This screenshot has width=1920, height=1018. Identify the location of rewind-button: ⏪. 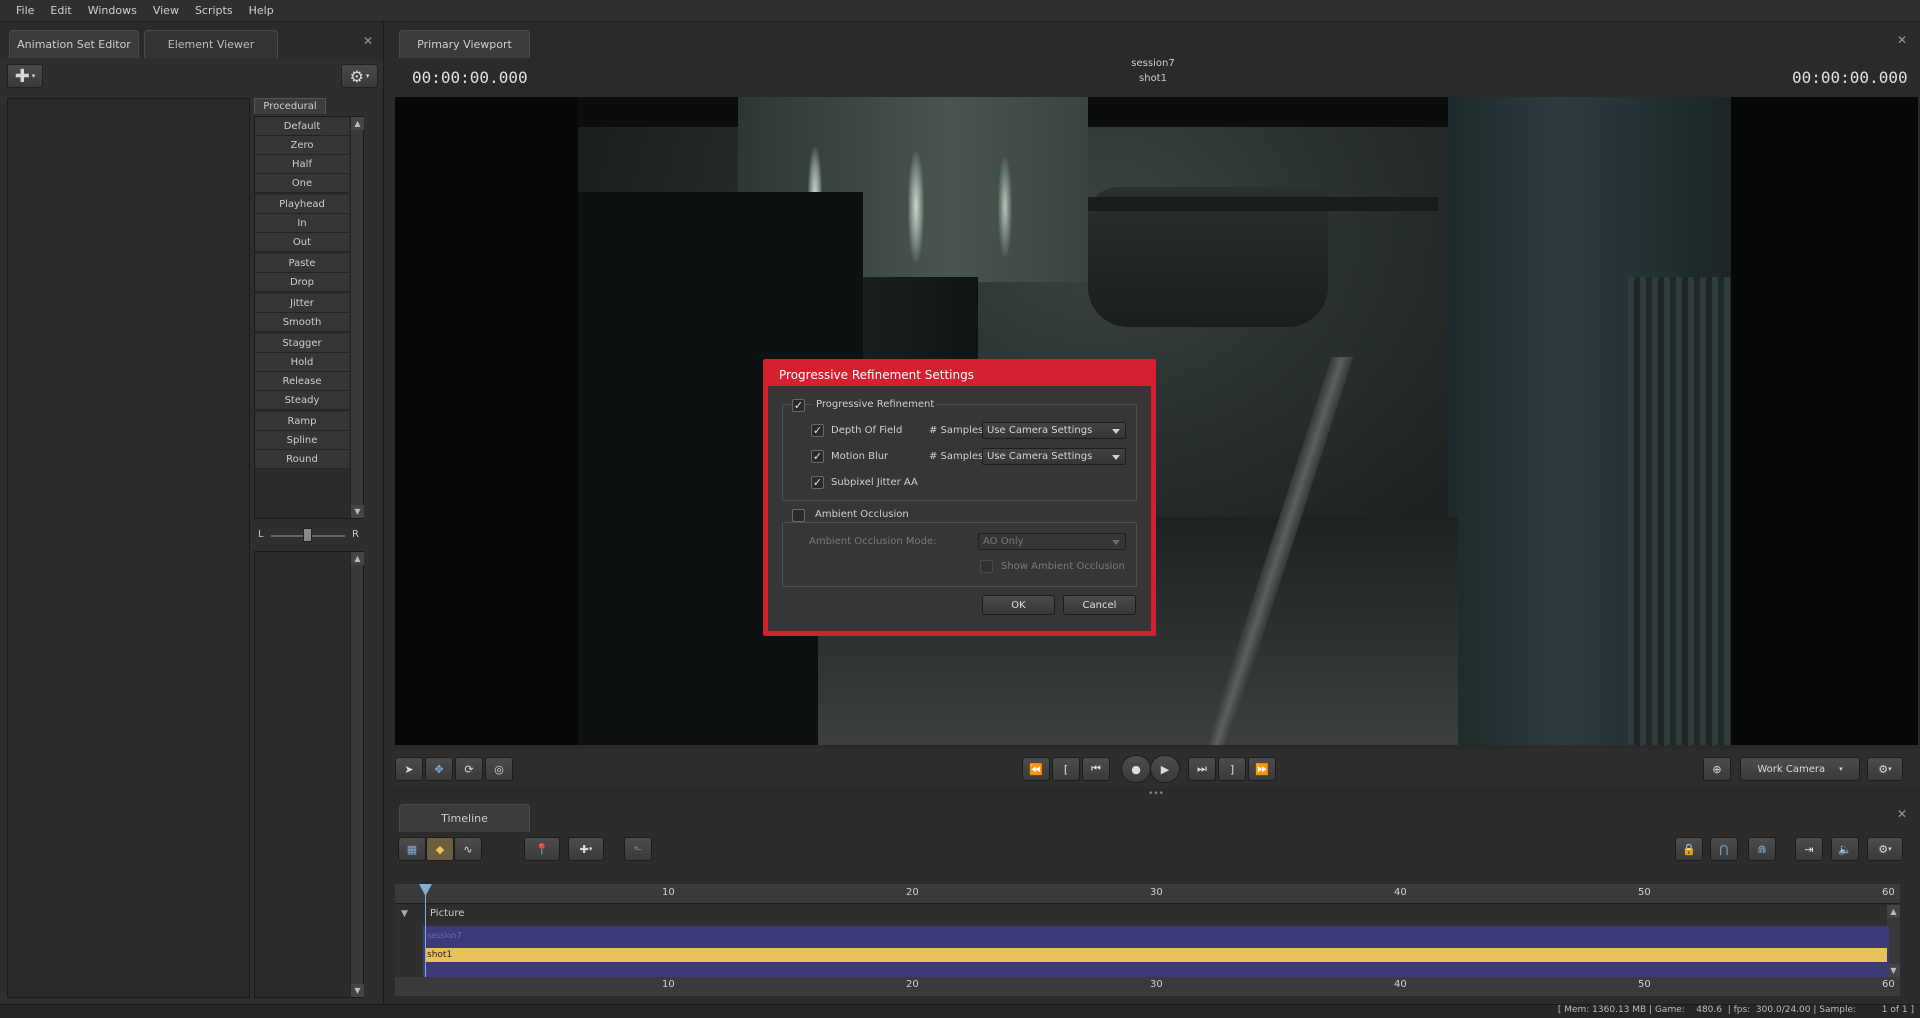
(1036, 769).